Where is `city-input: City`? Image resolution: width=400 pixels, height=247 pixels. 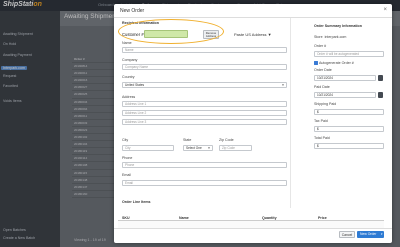
city-input: City is located at coordinates (148, 148).